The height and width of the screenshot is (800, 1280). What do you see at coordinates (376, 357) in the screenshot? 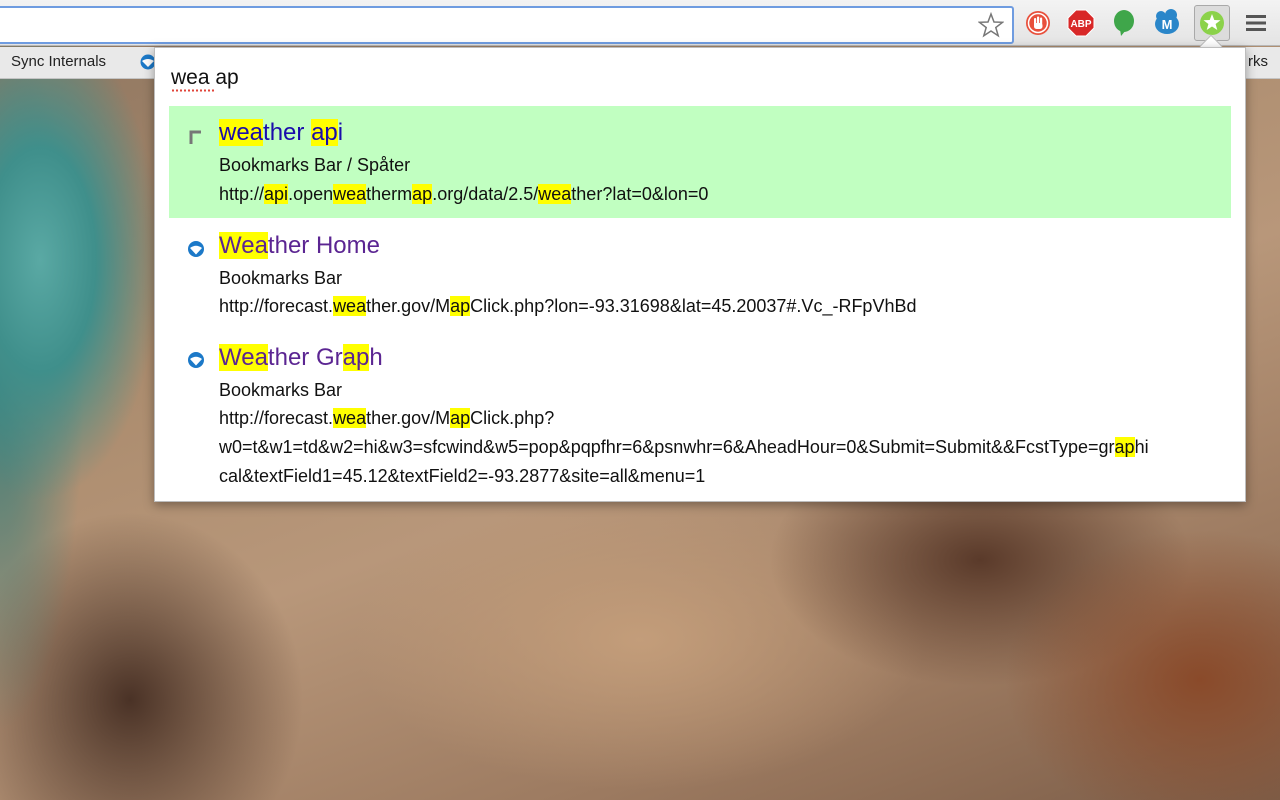
I see `text-segment: h` at bounding box center [376, 357].